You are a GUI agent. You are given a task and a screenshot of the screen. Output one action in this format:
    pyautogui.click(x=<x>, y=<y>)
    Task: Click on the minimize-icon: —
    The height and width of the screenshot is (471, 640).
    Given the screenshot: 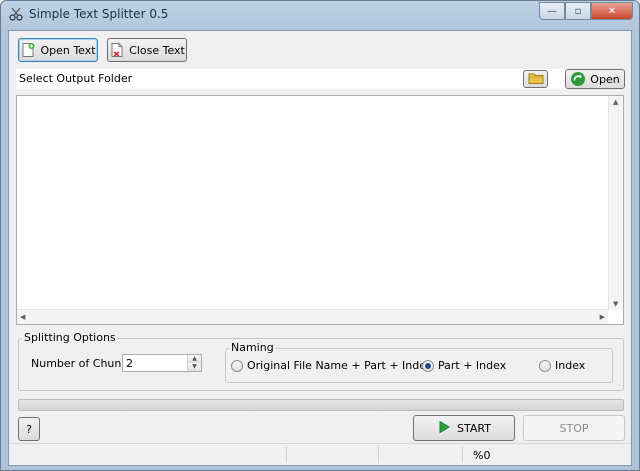 What is the action you would take?
    pyautogui.click(x=552, y=11)
    